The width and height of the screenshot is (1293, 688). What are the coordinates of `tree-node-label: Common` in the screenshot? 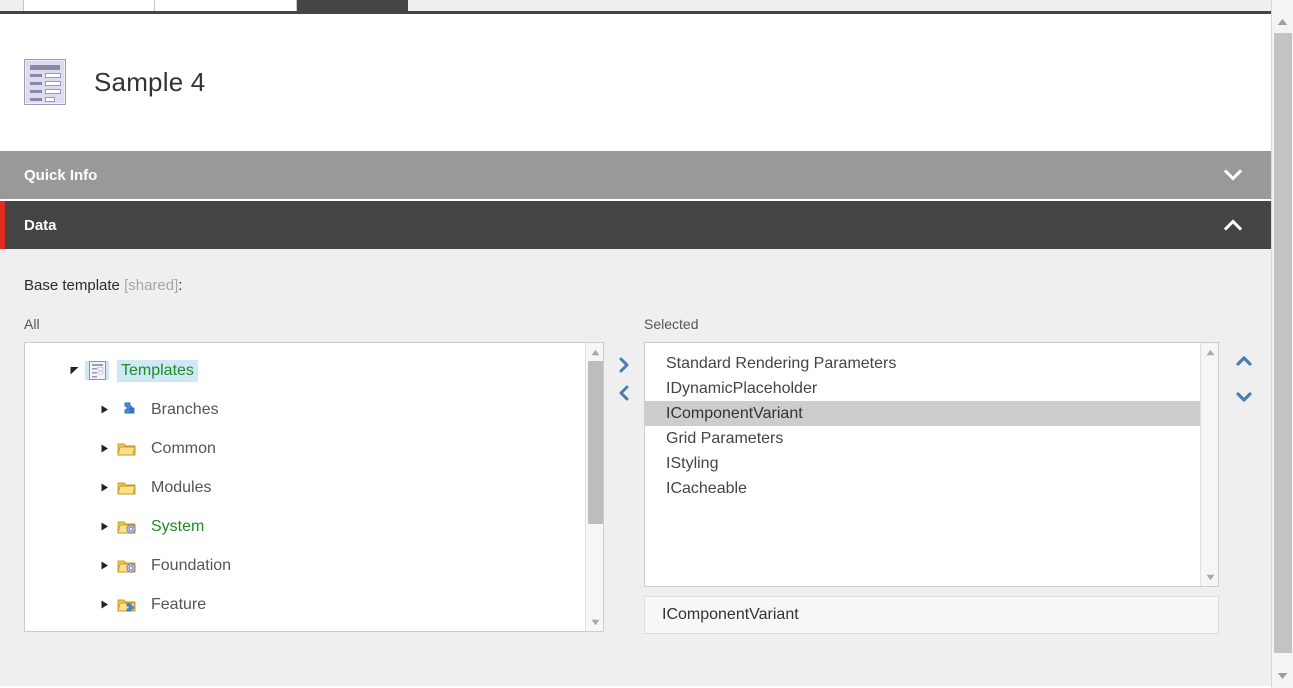 It's located at (183, 448).